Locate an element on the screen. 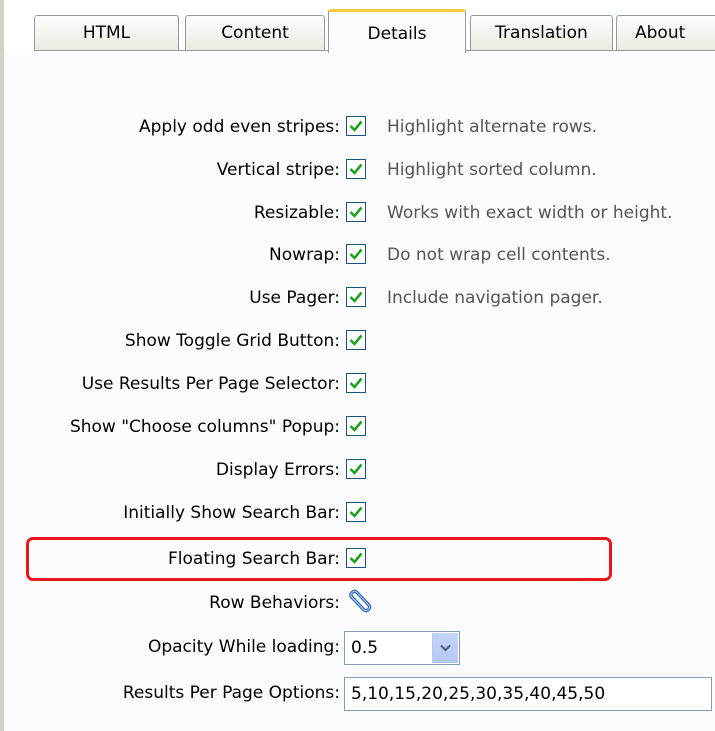  results-per-page-label: Results Per Page Options: is located at coordinates (231, 693).